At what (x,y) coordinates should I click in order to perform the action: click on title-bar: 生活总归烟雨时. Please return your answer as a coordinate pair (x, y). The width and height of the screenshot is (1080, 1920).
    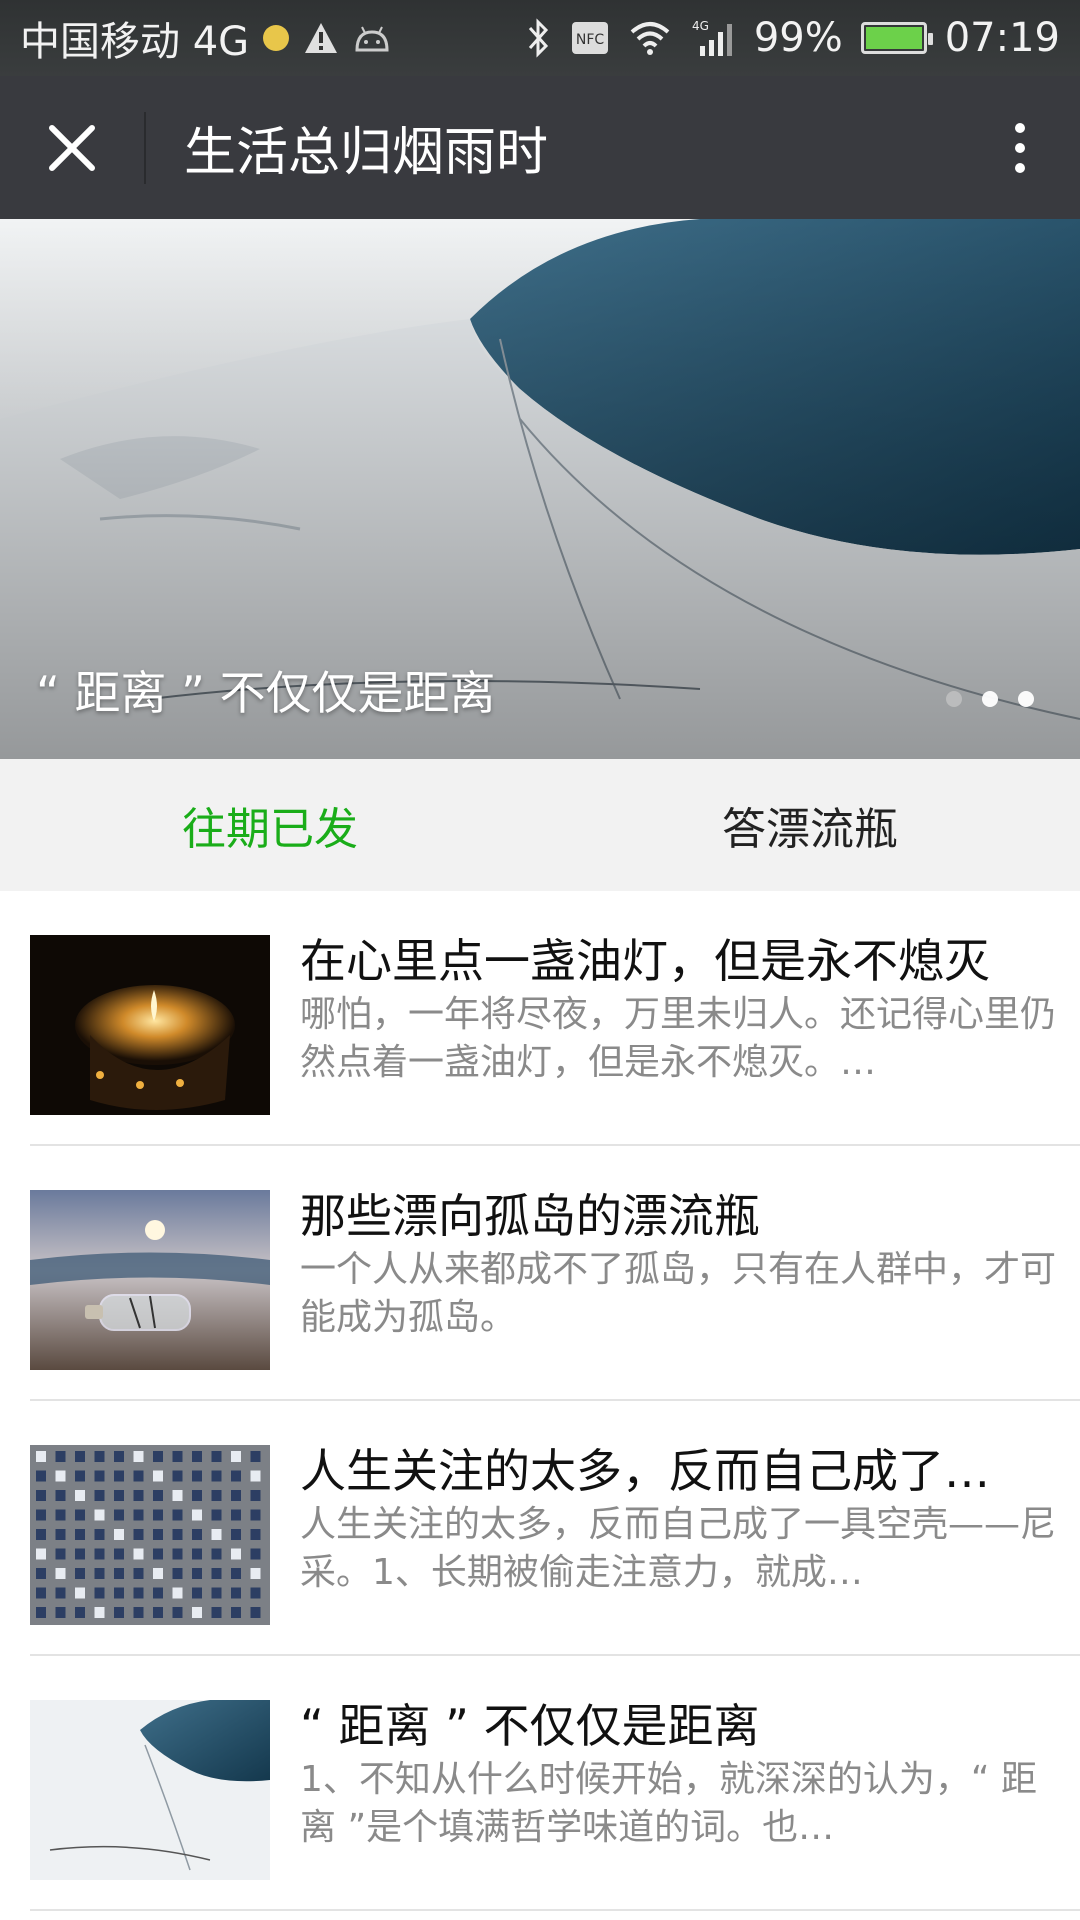
    Looking at the image, I should click on (540, 147).